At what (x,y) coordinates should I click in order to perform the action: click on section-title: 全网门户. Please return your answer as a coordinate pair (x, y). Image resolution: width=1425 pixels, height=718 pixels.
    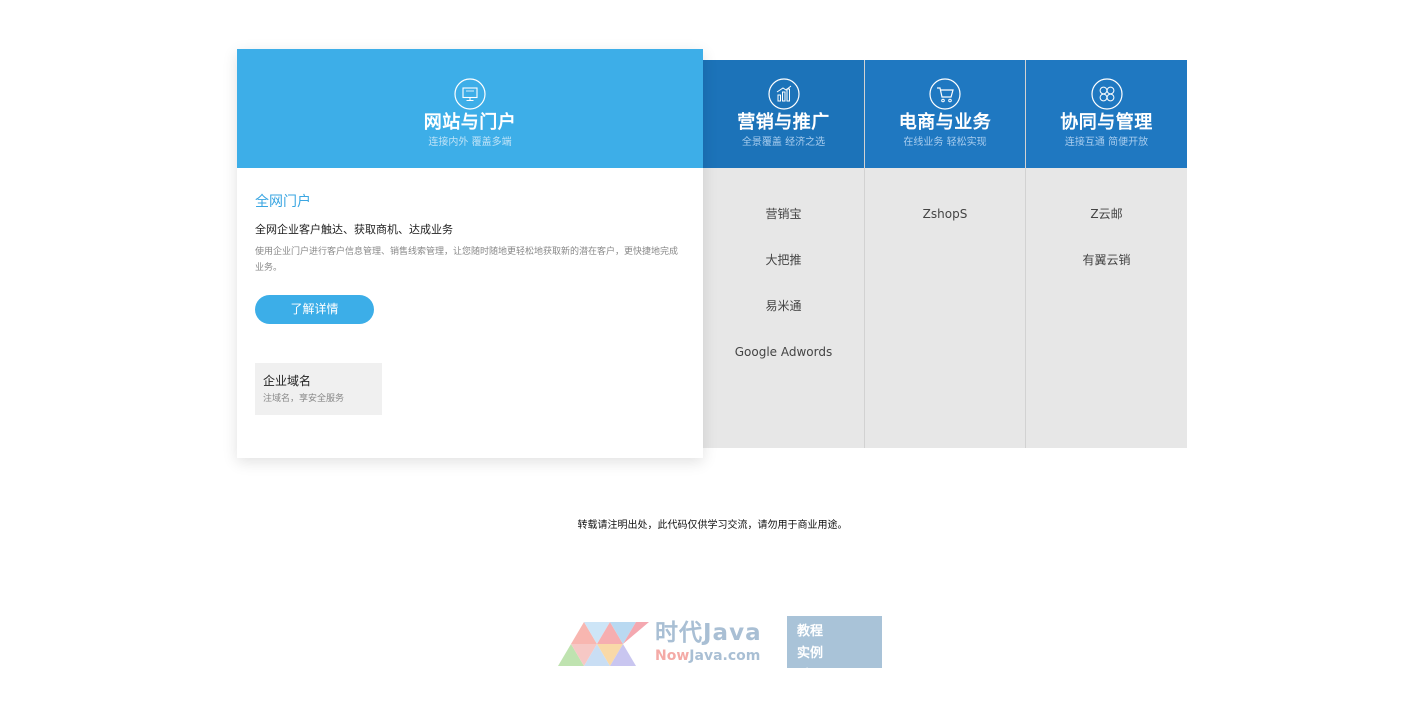
    Looking at the image, I should click on (283, 202).